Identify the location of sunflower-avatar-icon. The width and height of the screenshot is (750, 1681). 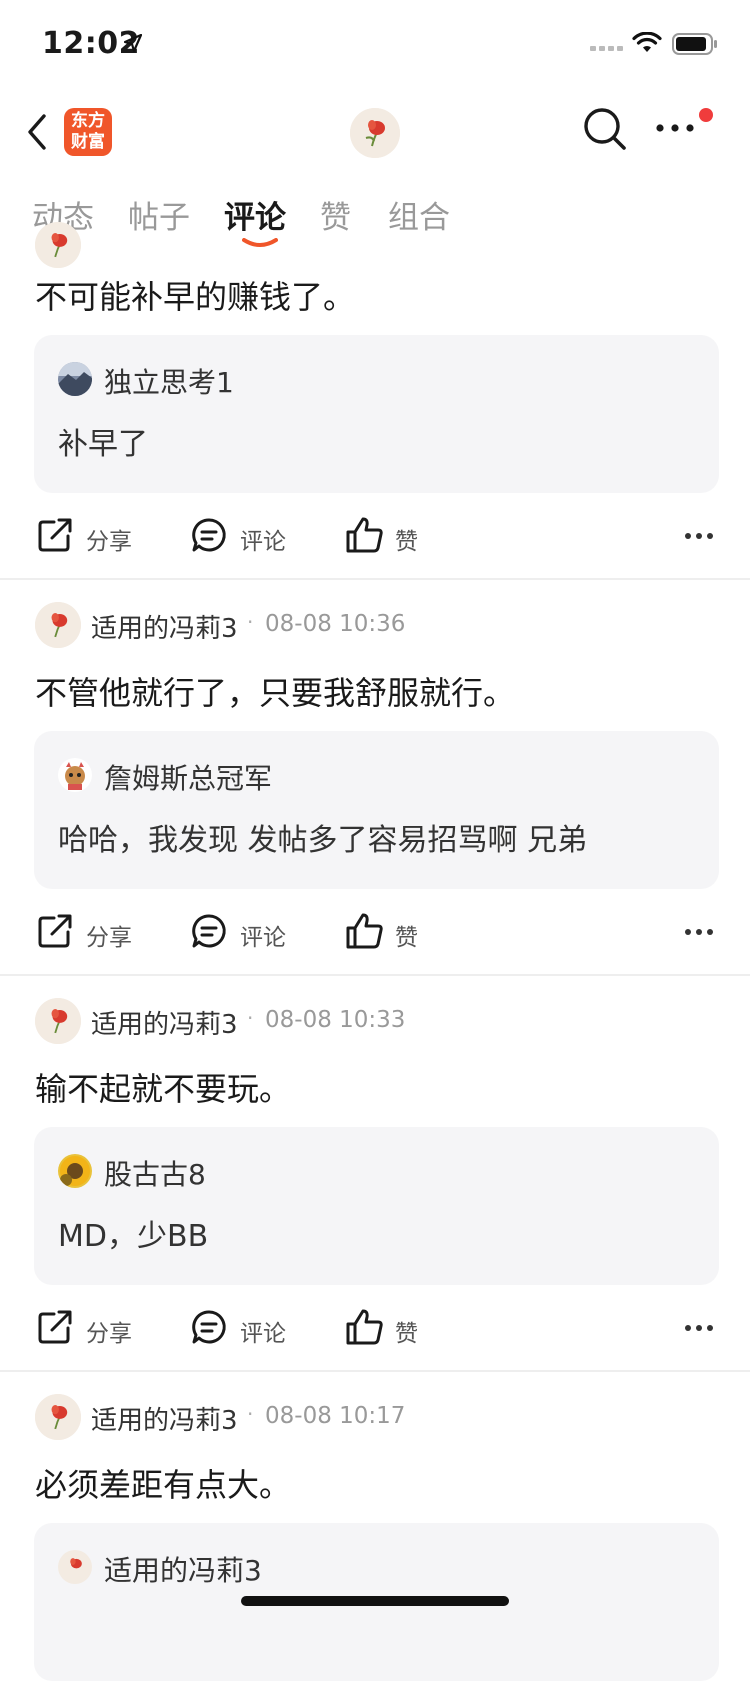
(75, 1171).